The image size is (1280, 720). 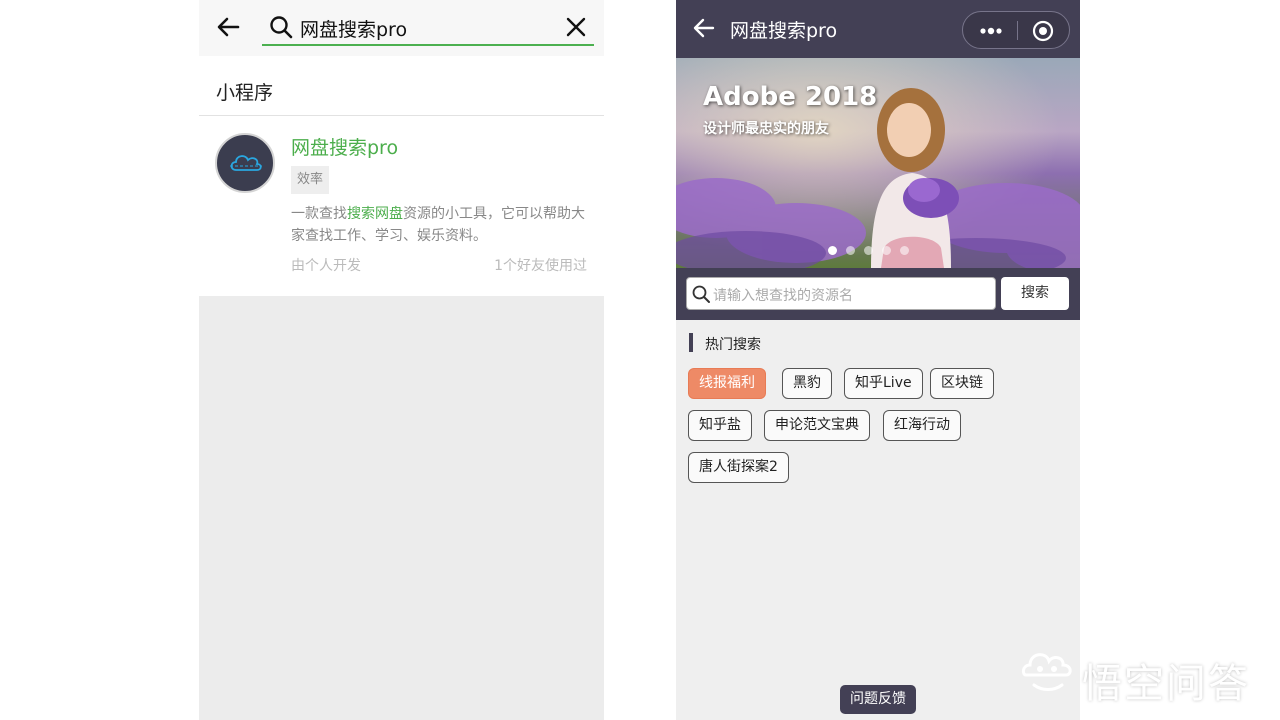 What do you see at coordinates (353, 28) in the screenshot?
I see `search-input: 网盘搜索pro` at bounding box center [353, 28].